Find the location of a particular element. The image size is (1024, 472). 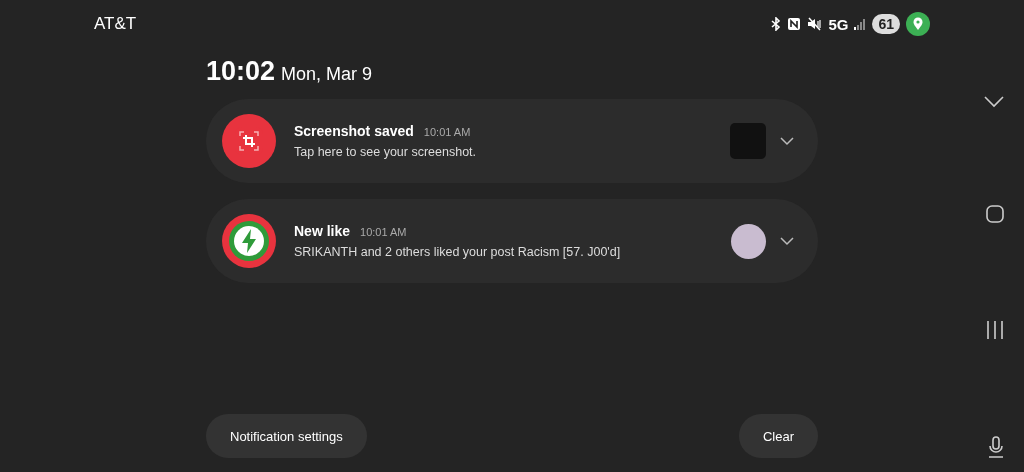

recents-icon is located at coordinates (995, 329).